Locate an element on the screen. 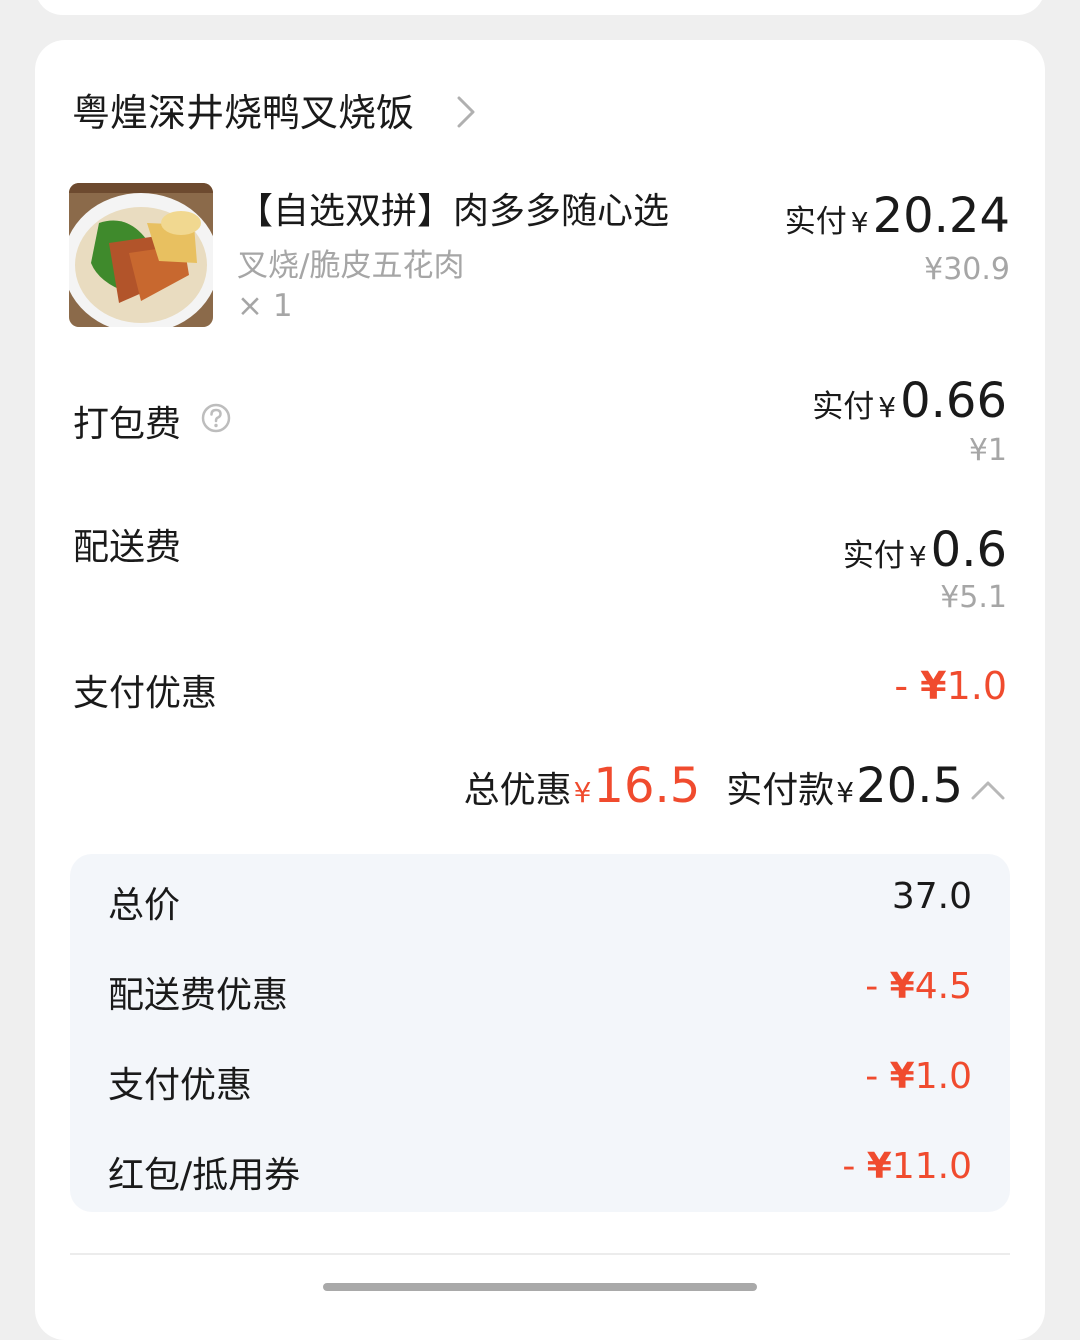  packing-fee-label: 打包费 is located at coordinates (127, 424).